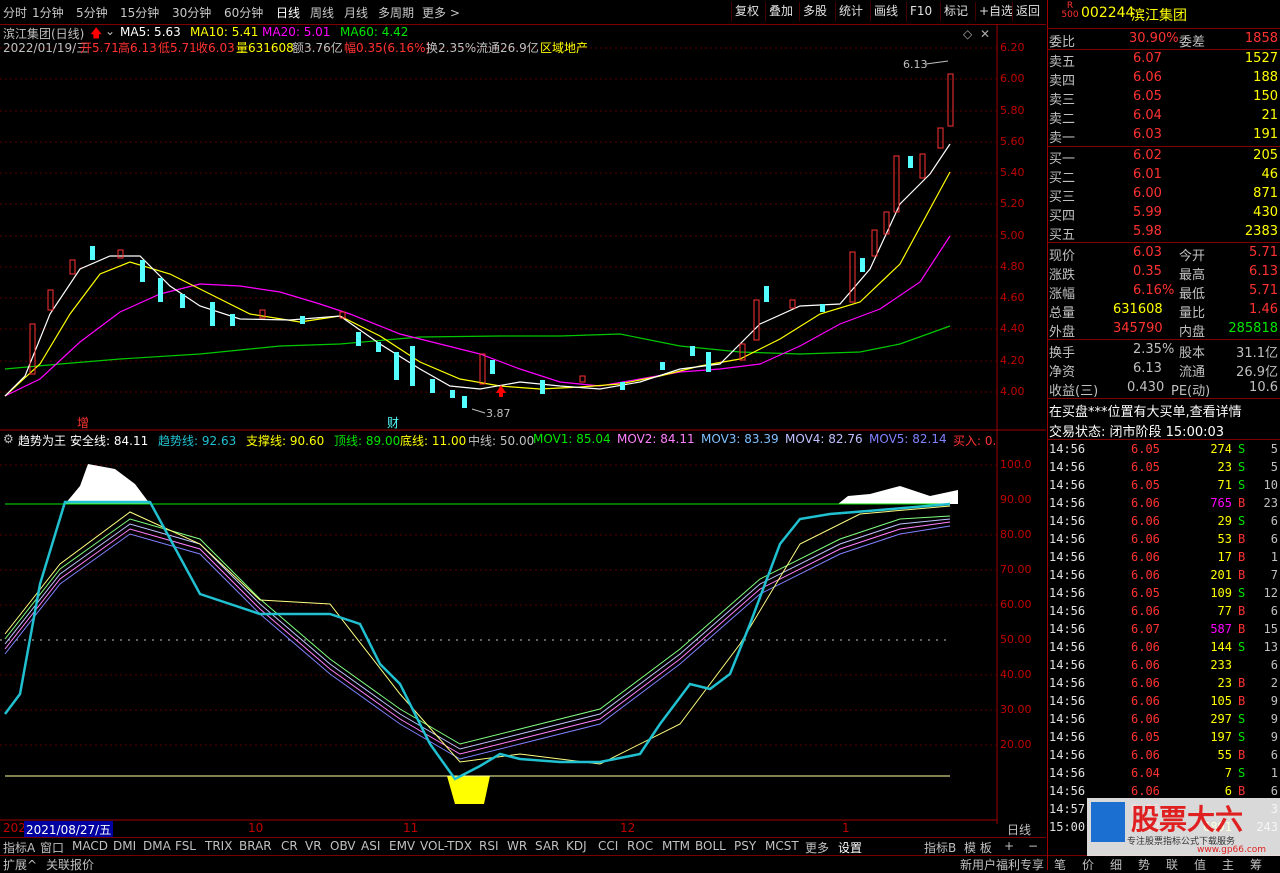 The width and height of the screenshot is (1280, 873). What do you see at coordinates (19, 847) in the screenshot?
I see `tab-indicator-a: 指标A` at bounding box center [19, 847].